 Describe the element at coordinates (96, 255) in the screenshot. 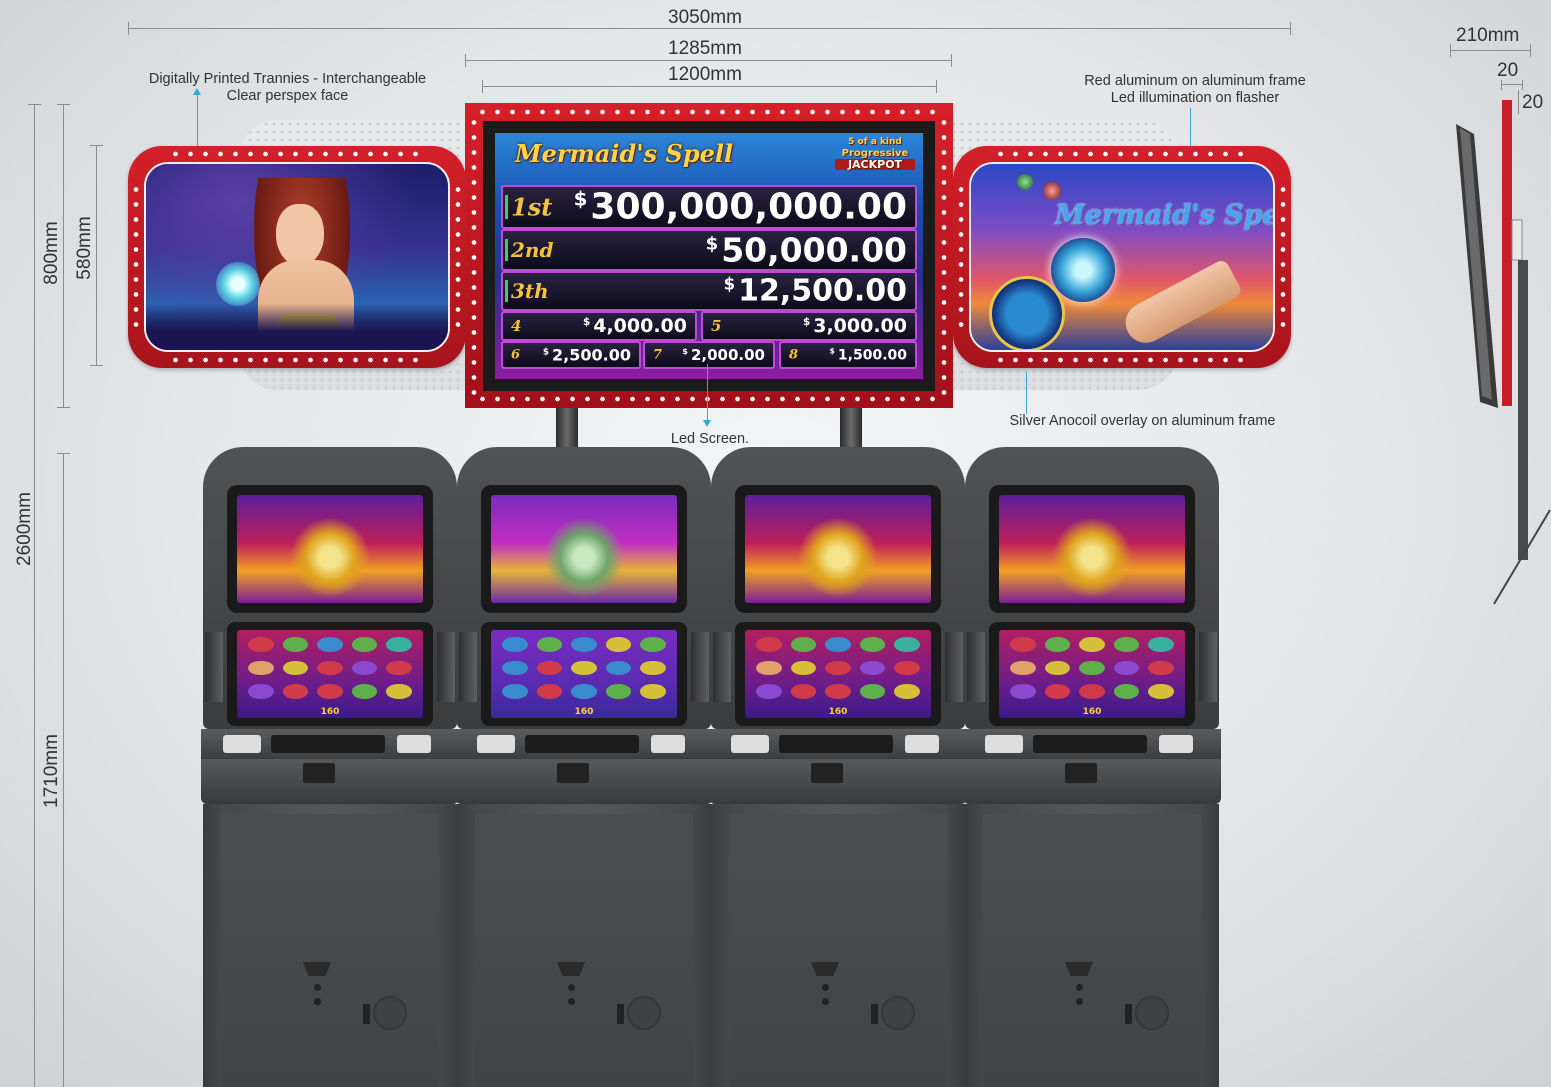

I see `dim-line-panel-height` at that location.